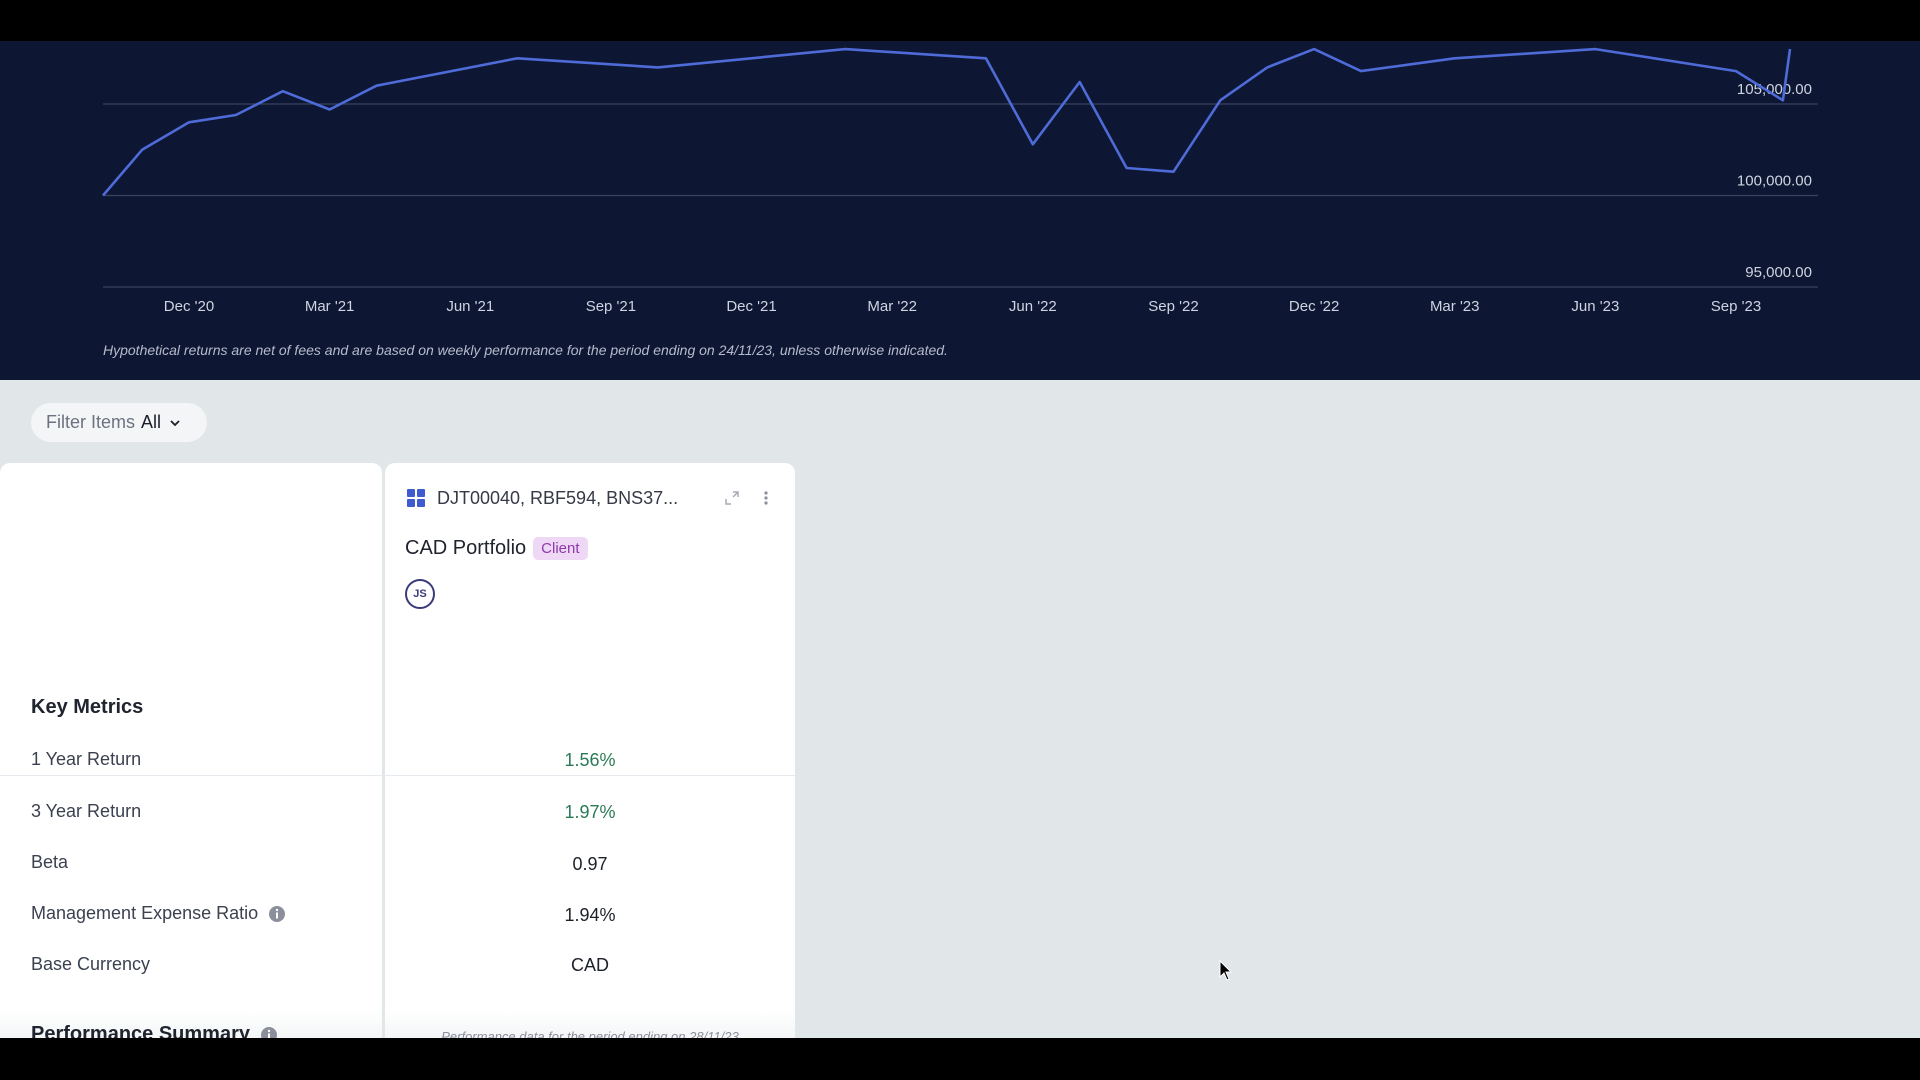 This screenshot has width=1920, height=1080. What do you see at coordinates (91, 964) in the screenshot?
I see `metric-label: Base Currency` at bounding box center [91, 964].